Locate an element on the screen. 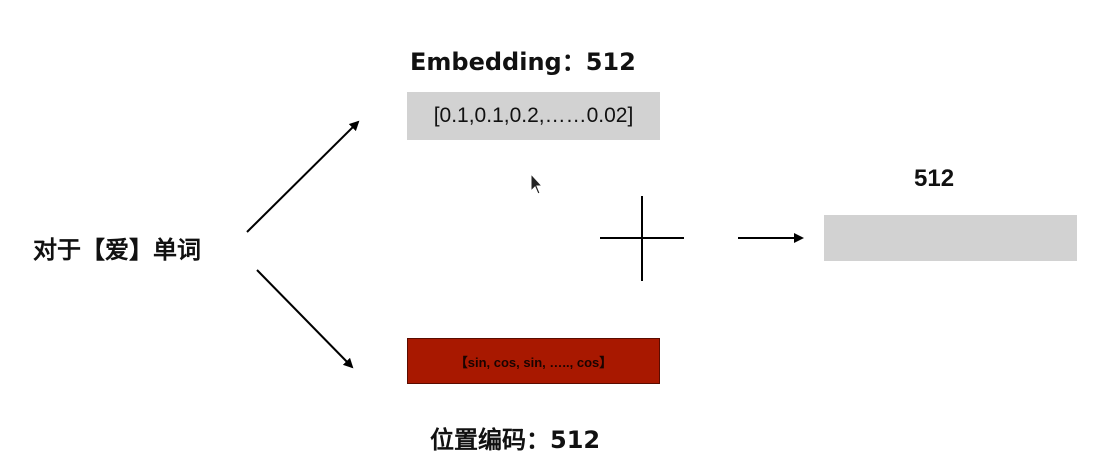 This screenshot has height=457, width=1100. arrow-to-positional-encoding is located at coordinates (305, 319).